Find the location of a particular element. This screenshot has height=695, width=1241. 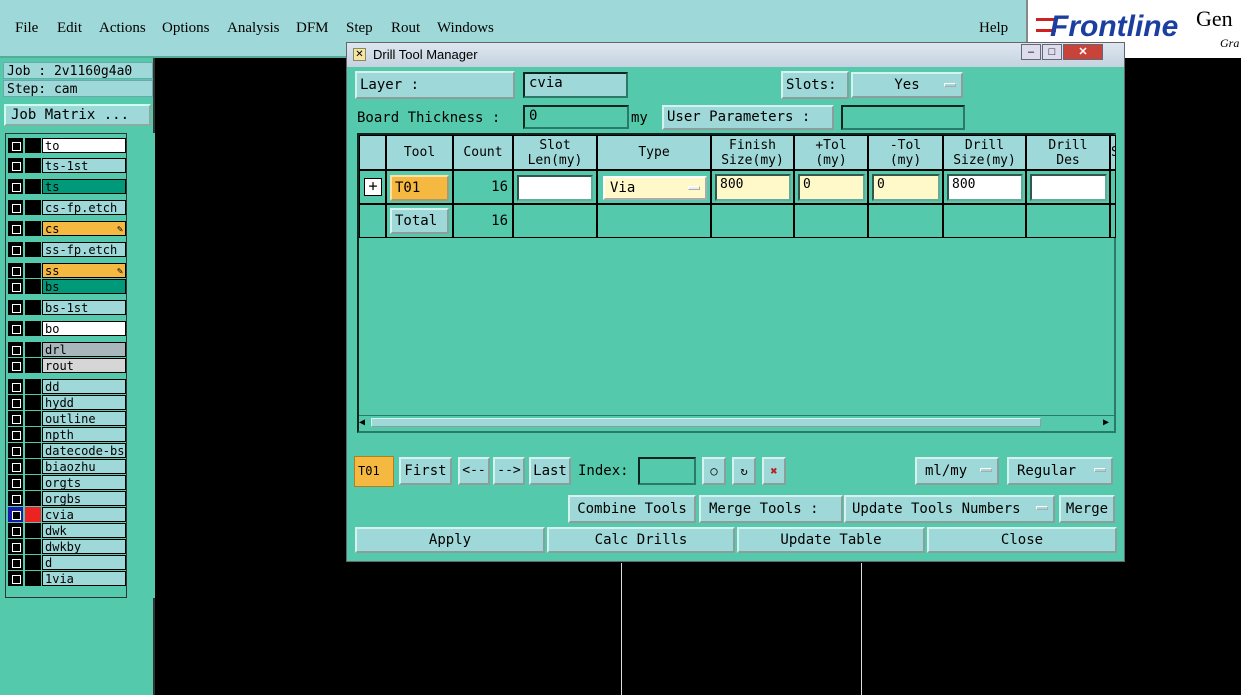

layer-name: bo is located at coordinates (84, 328).